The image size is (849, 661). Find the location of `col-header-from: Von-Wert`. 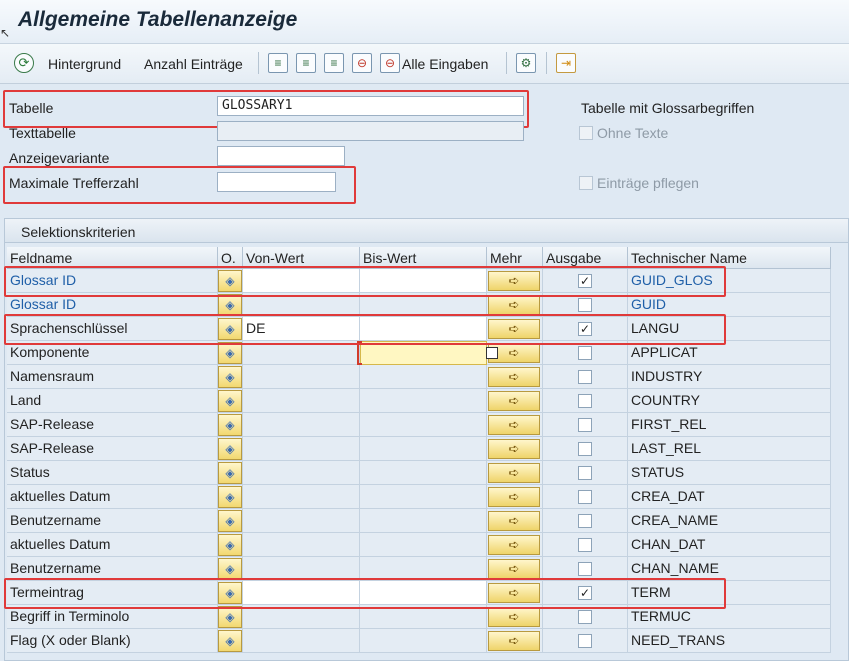

col-header-from: Von-Wert is located at coordinates (301, 258).